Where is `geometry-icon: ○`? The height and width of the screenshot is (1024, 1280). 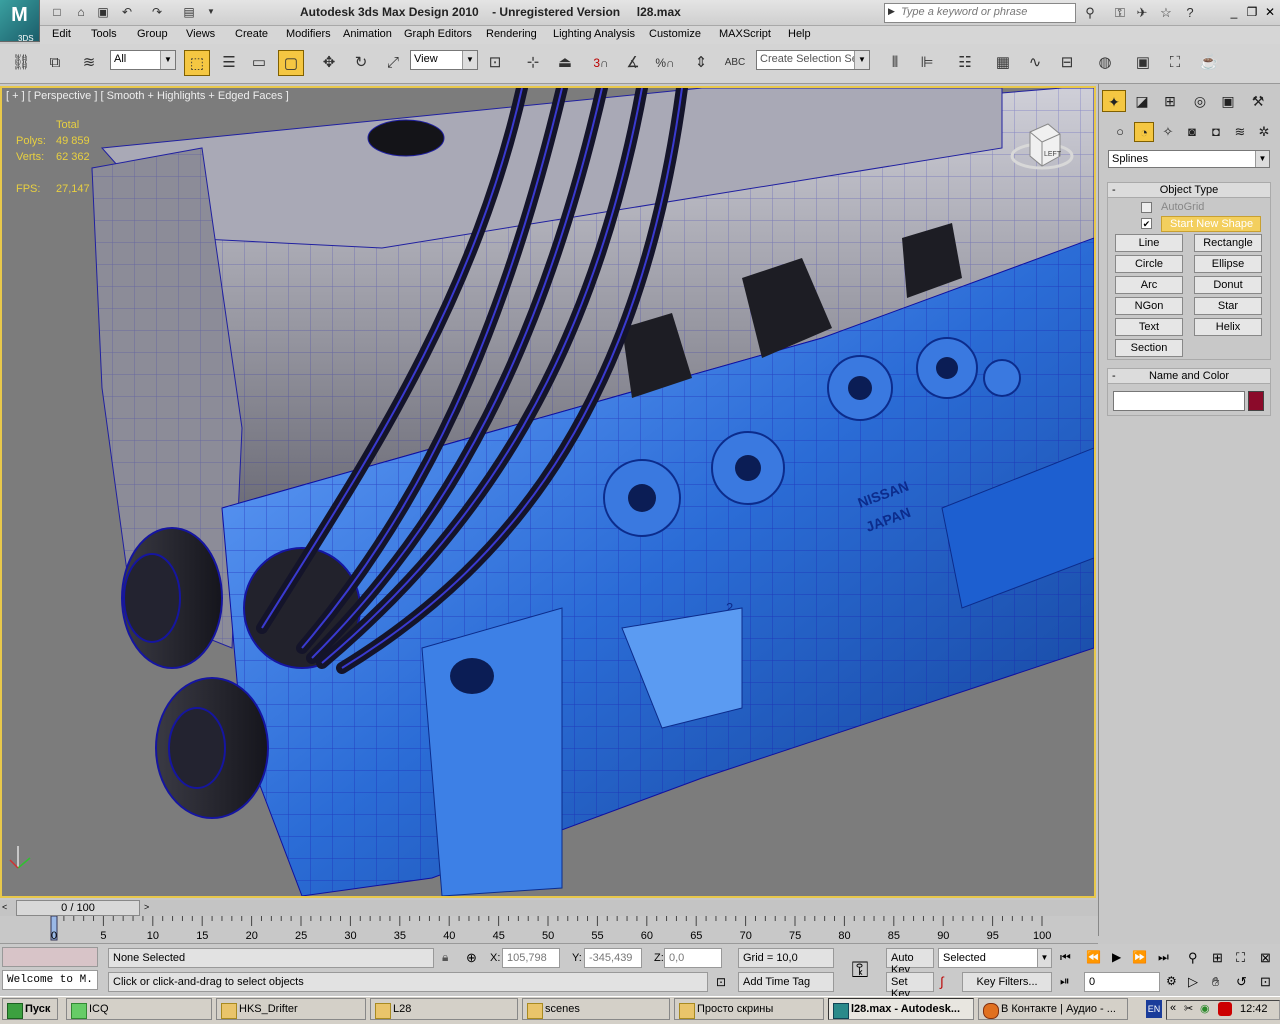 geometry-icon: ○ is located at coordinates (1120, 132).